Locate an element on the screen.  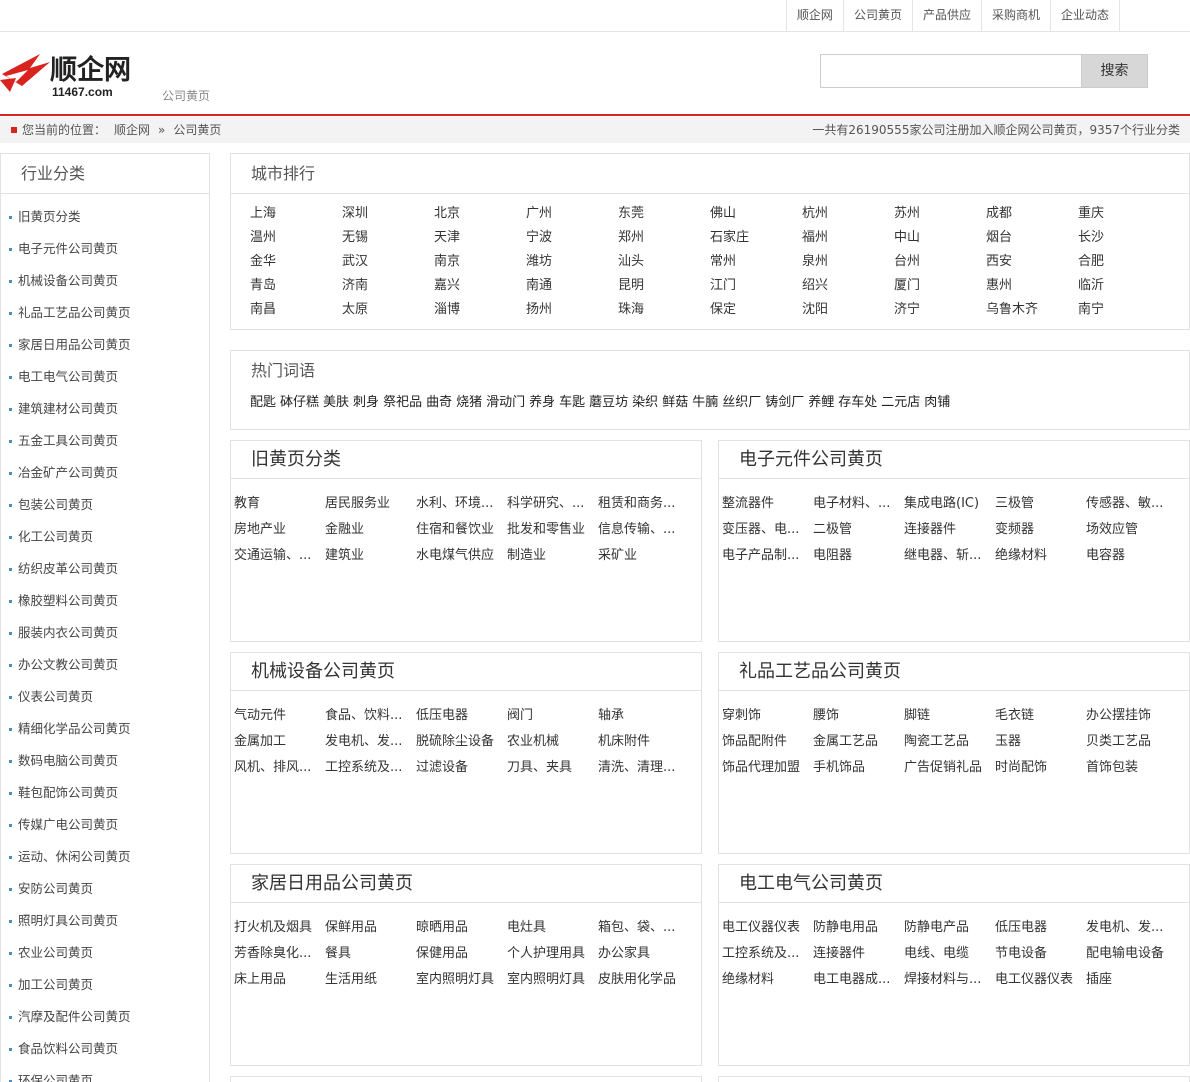
city-link: 乌鲁木齐 is located at coordinates (1032, 310).